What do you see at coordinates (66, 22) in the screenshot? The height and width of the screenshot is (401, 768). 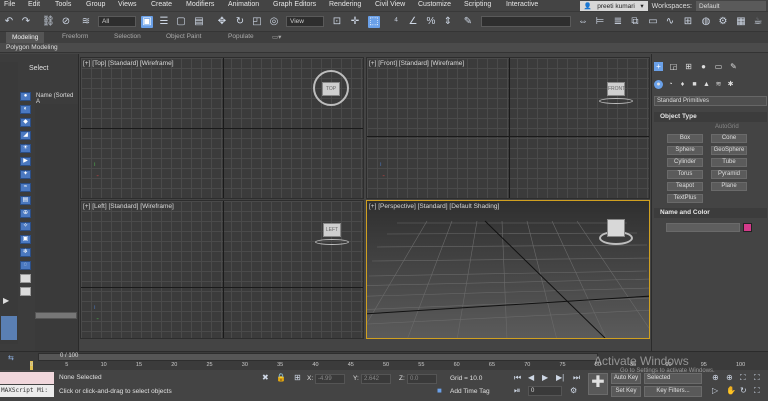 I see `unlink-icon: ⊘` at bounding box center [66, 22].